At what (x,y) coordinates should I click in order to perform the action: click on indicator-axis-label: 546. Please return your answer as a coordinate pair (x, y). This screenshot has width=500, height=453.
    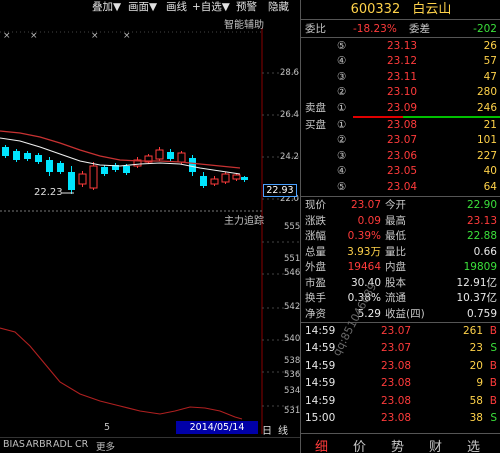
    Looking at the image, I should click on (292, 273).